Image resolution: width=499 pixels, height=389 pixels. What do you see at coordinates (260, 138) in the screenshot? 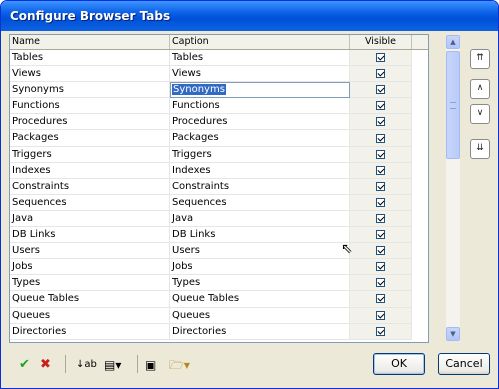
I see `row-caption-cell: Packages` at bounding box center [260, 138].